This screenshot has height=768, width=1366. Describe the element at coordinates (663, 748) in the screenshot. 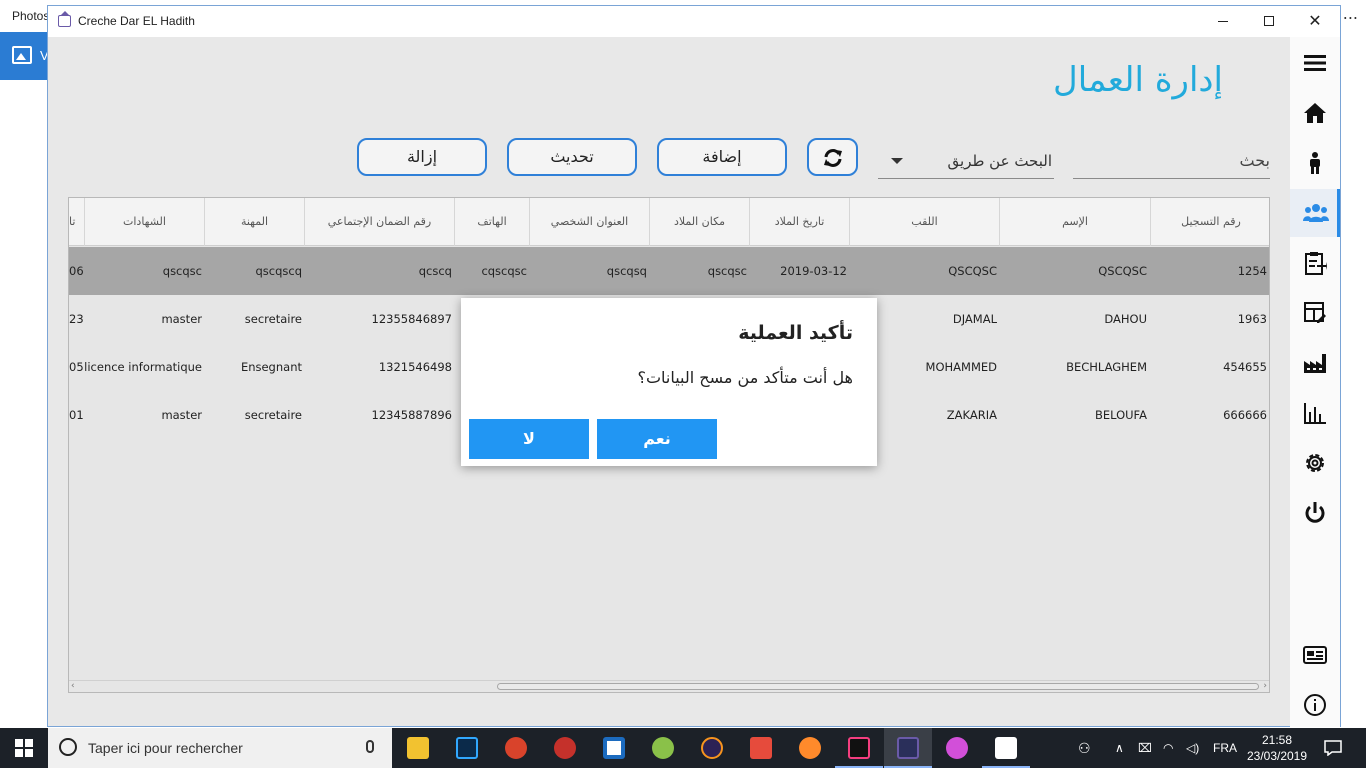

I see `taskbar-app-android-studio` at that location.